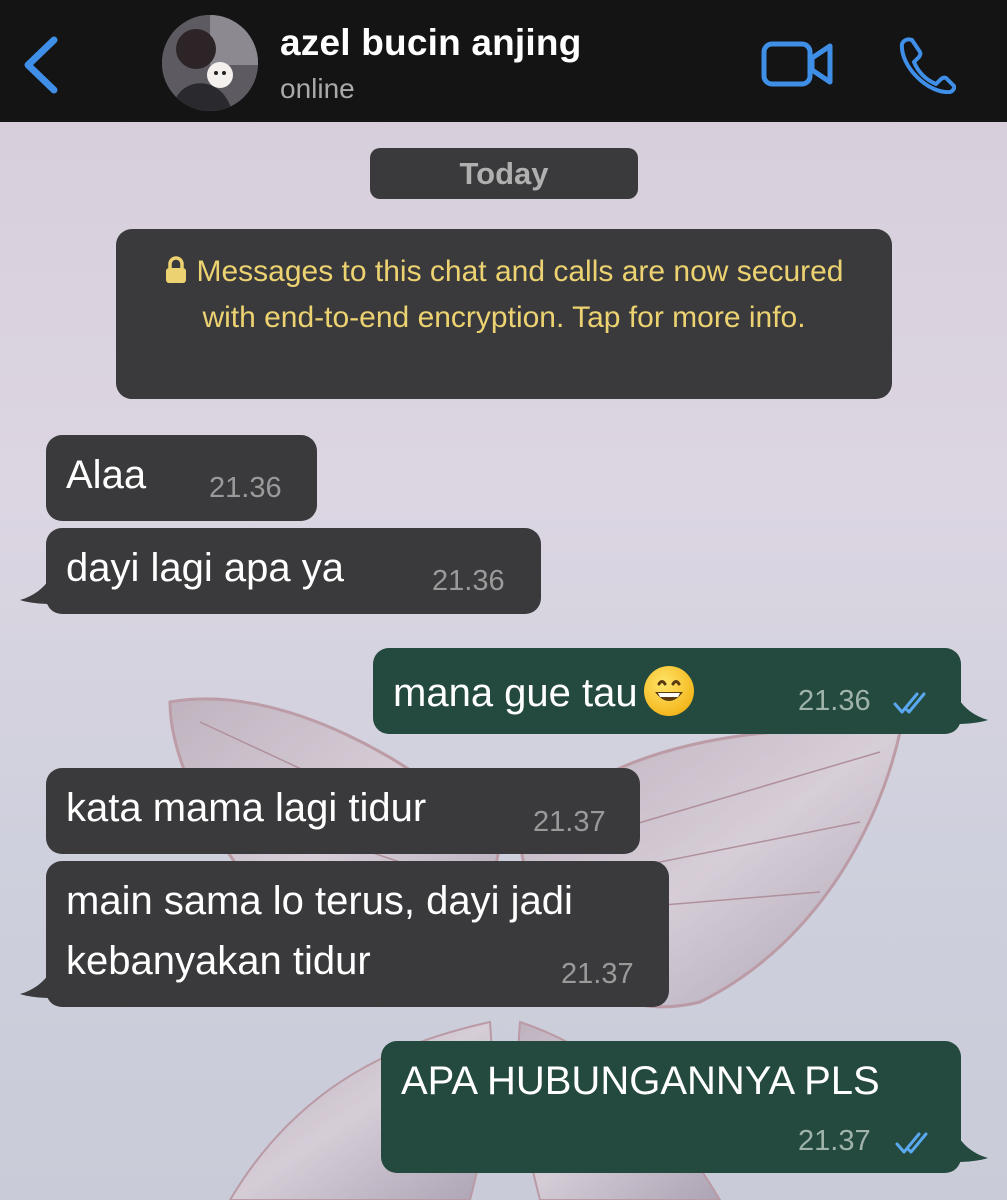 This screenshot has width=1007, height=1200. Describe the element at coordinates (181, 478) in the screenshot. I see `message-bubble-incoming: Alaa 21.36` at that location.